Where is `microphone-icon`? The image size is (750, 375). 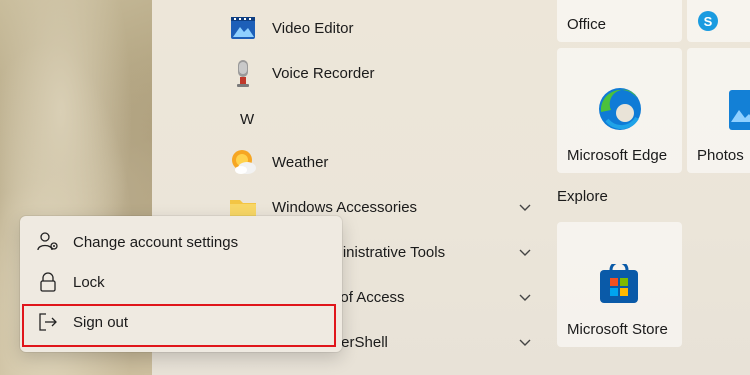 microphone-icon is located at coordinates (243, 73).